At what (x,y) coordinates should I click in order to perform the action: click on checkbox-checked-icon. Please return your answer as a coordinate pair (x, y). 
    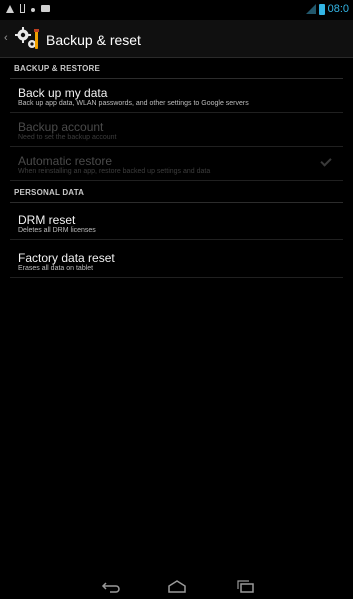
    Looking at the image, I should click on (326, 161).